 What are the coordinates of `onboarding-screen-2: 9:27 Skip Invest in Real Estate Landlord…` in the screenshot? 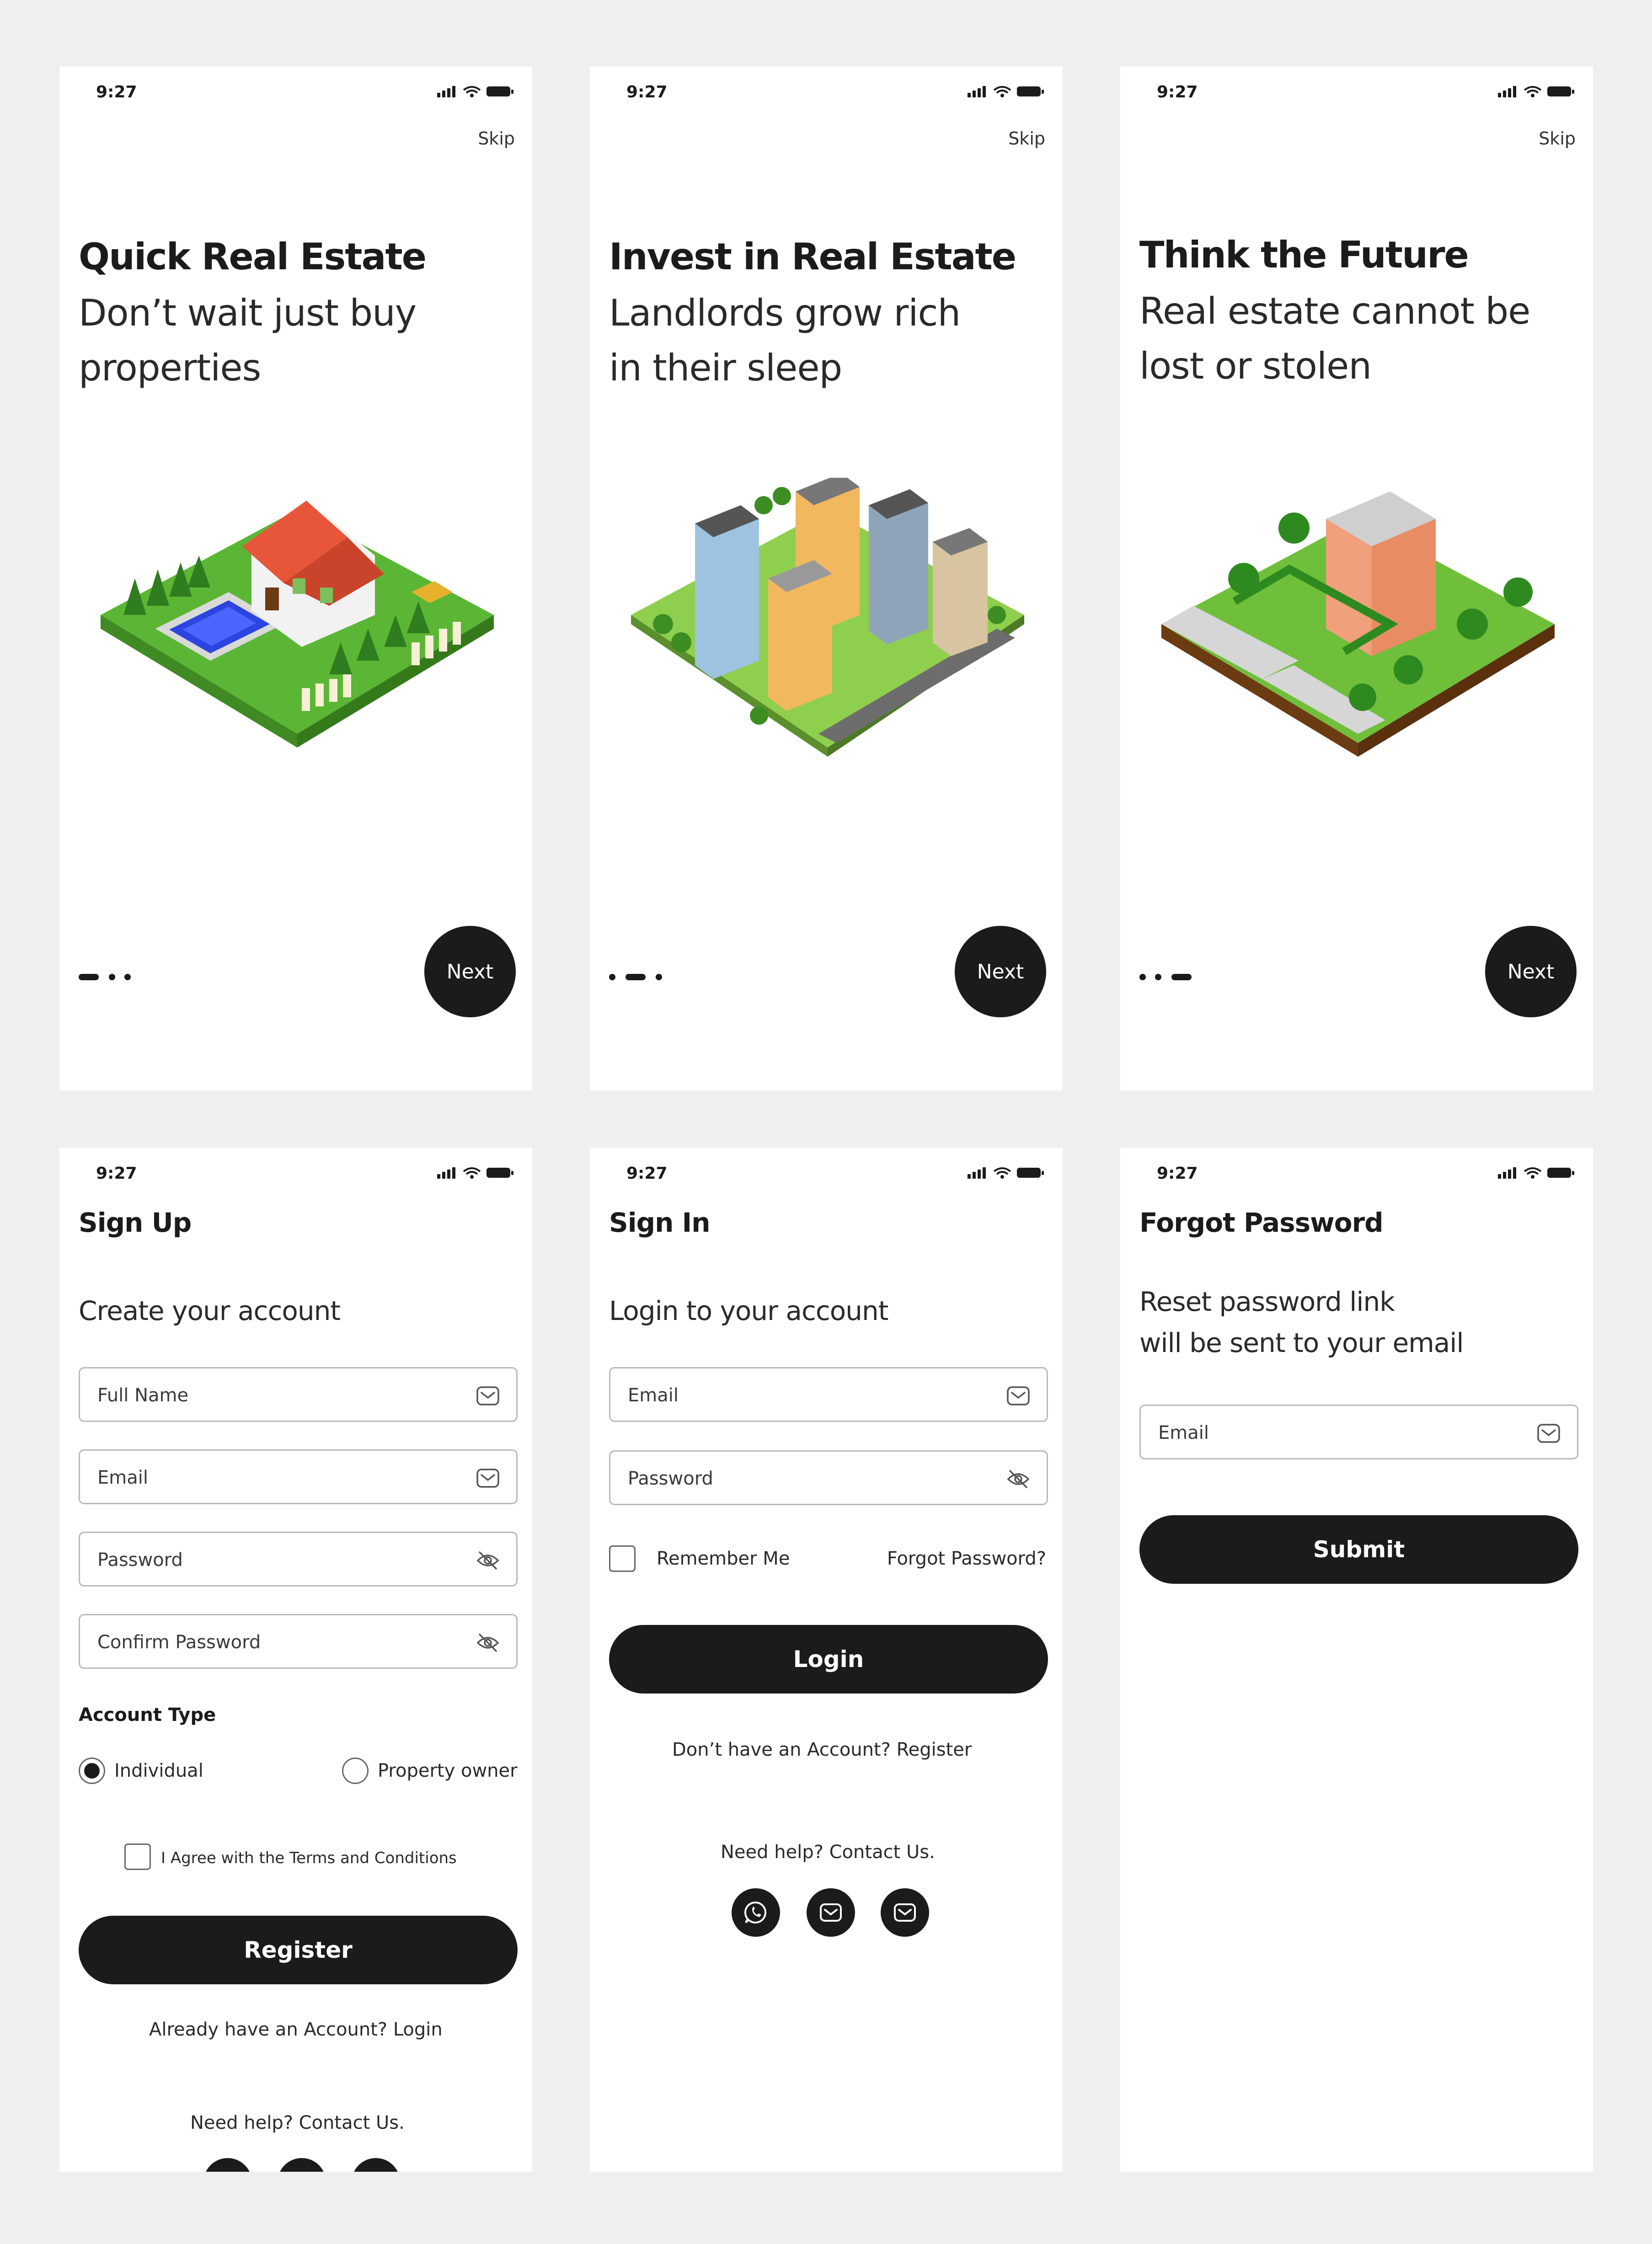 It's located at (826, 578).